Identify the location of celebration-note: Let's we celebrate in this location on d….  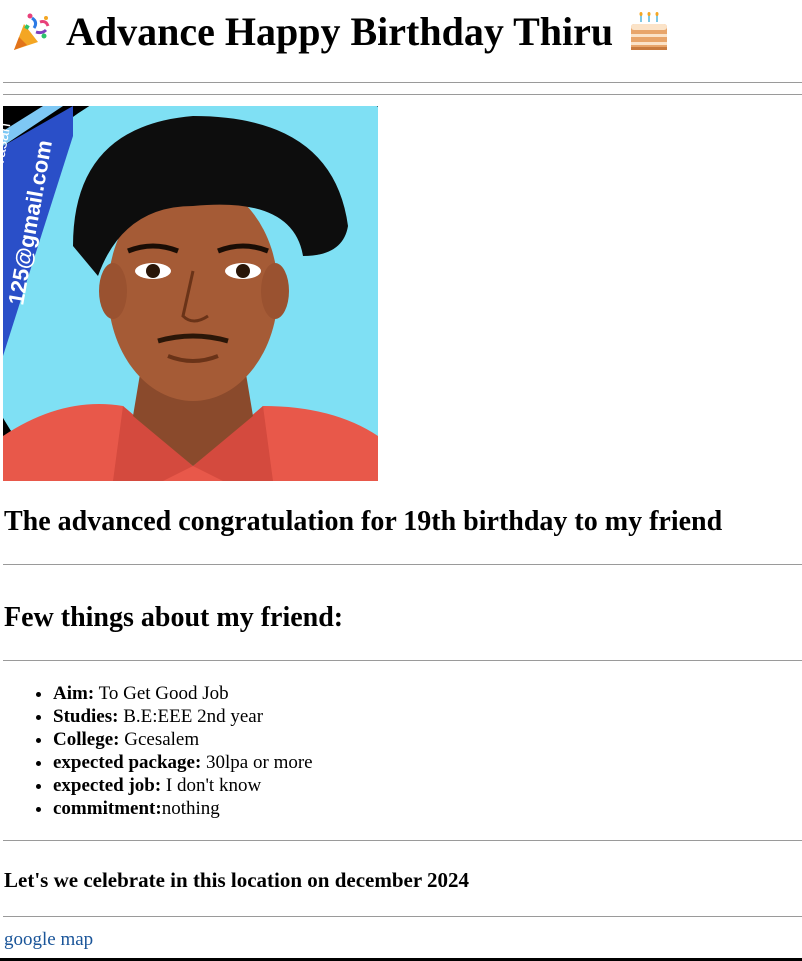
(237, 880).